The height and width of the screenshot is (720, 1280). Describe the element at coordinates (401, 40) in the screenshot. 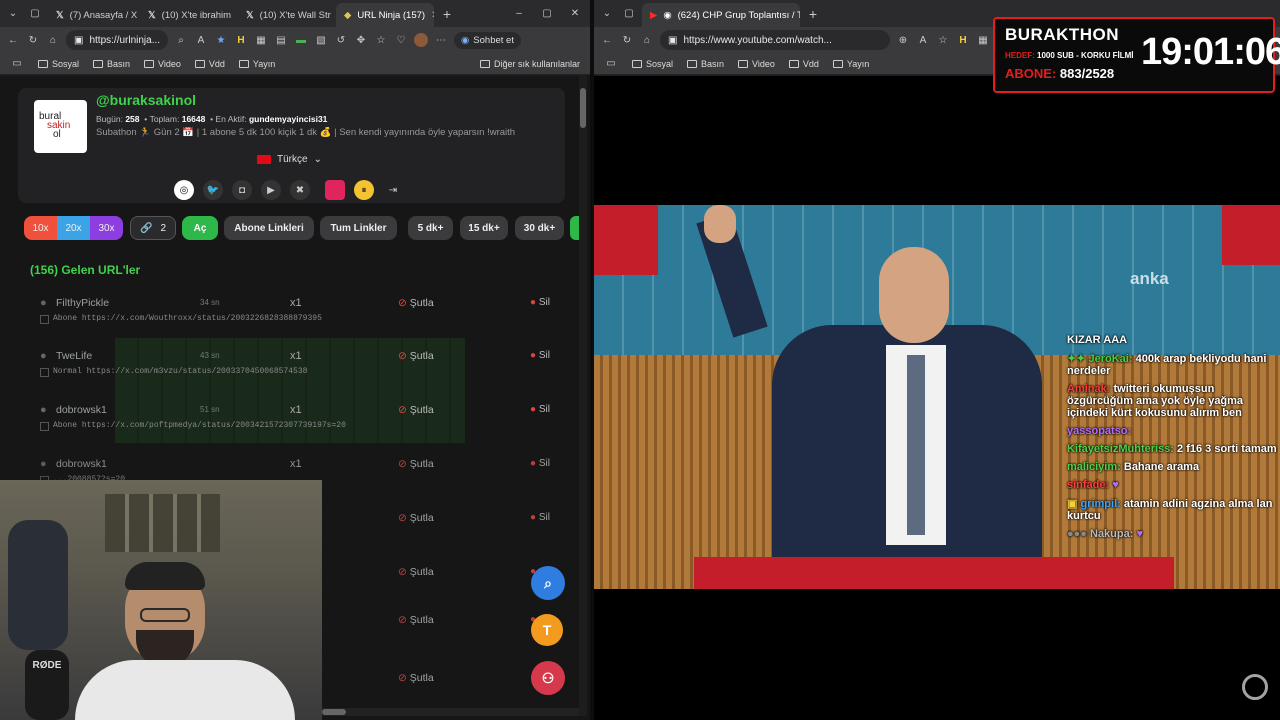

I see `health-icon: ♡` at that location.